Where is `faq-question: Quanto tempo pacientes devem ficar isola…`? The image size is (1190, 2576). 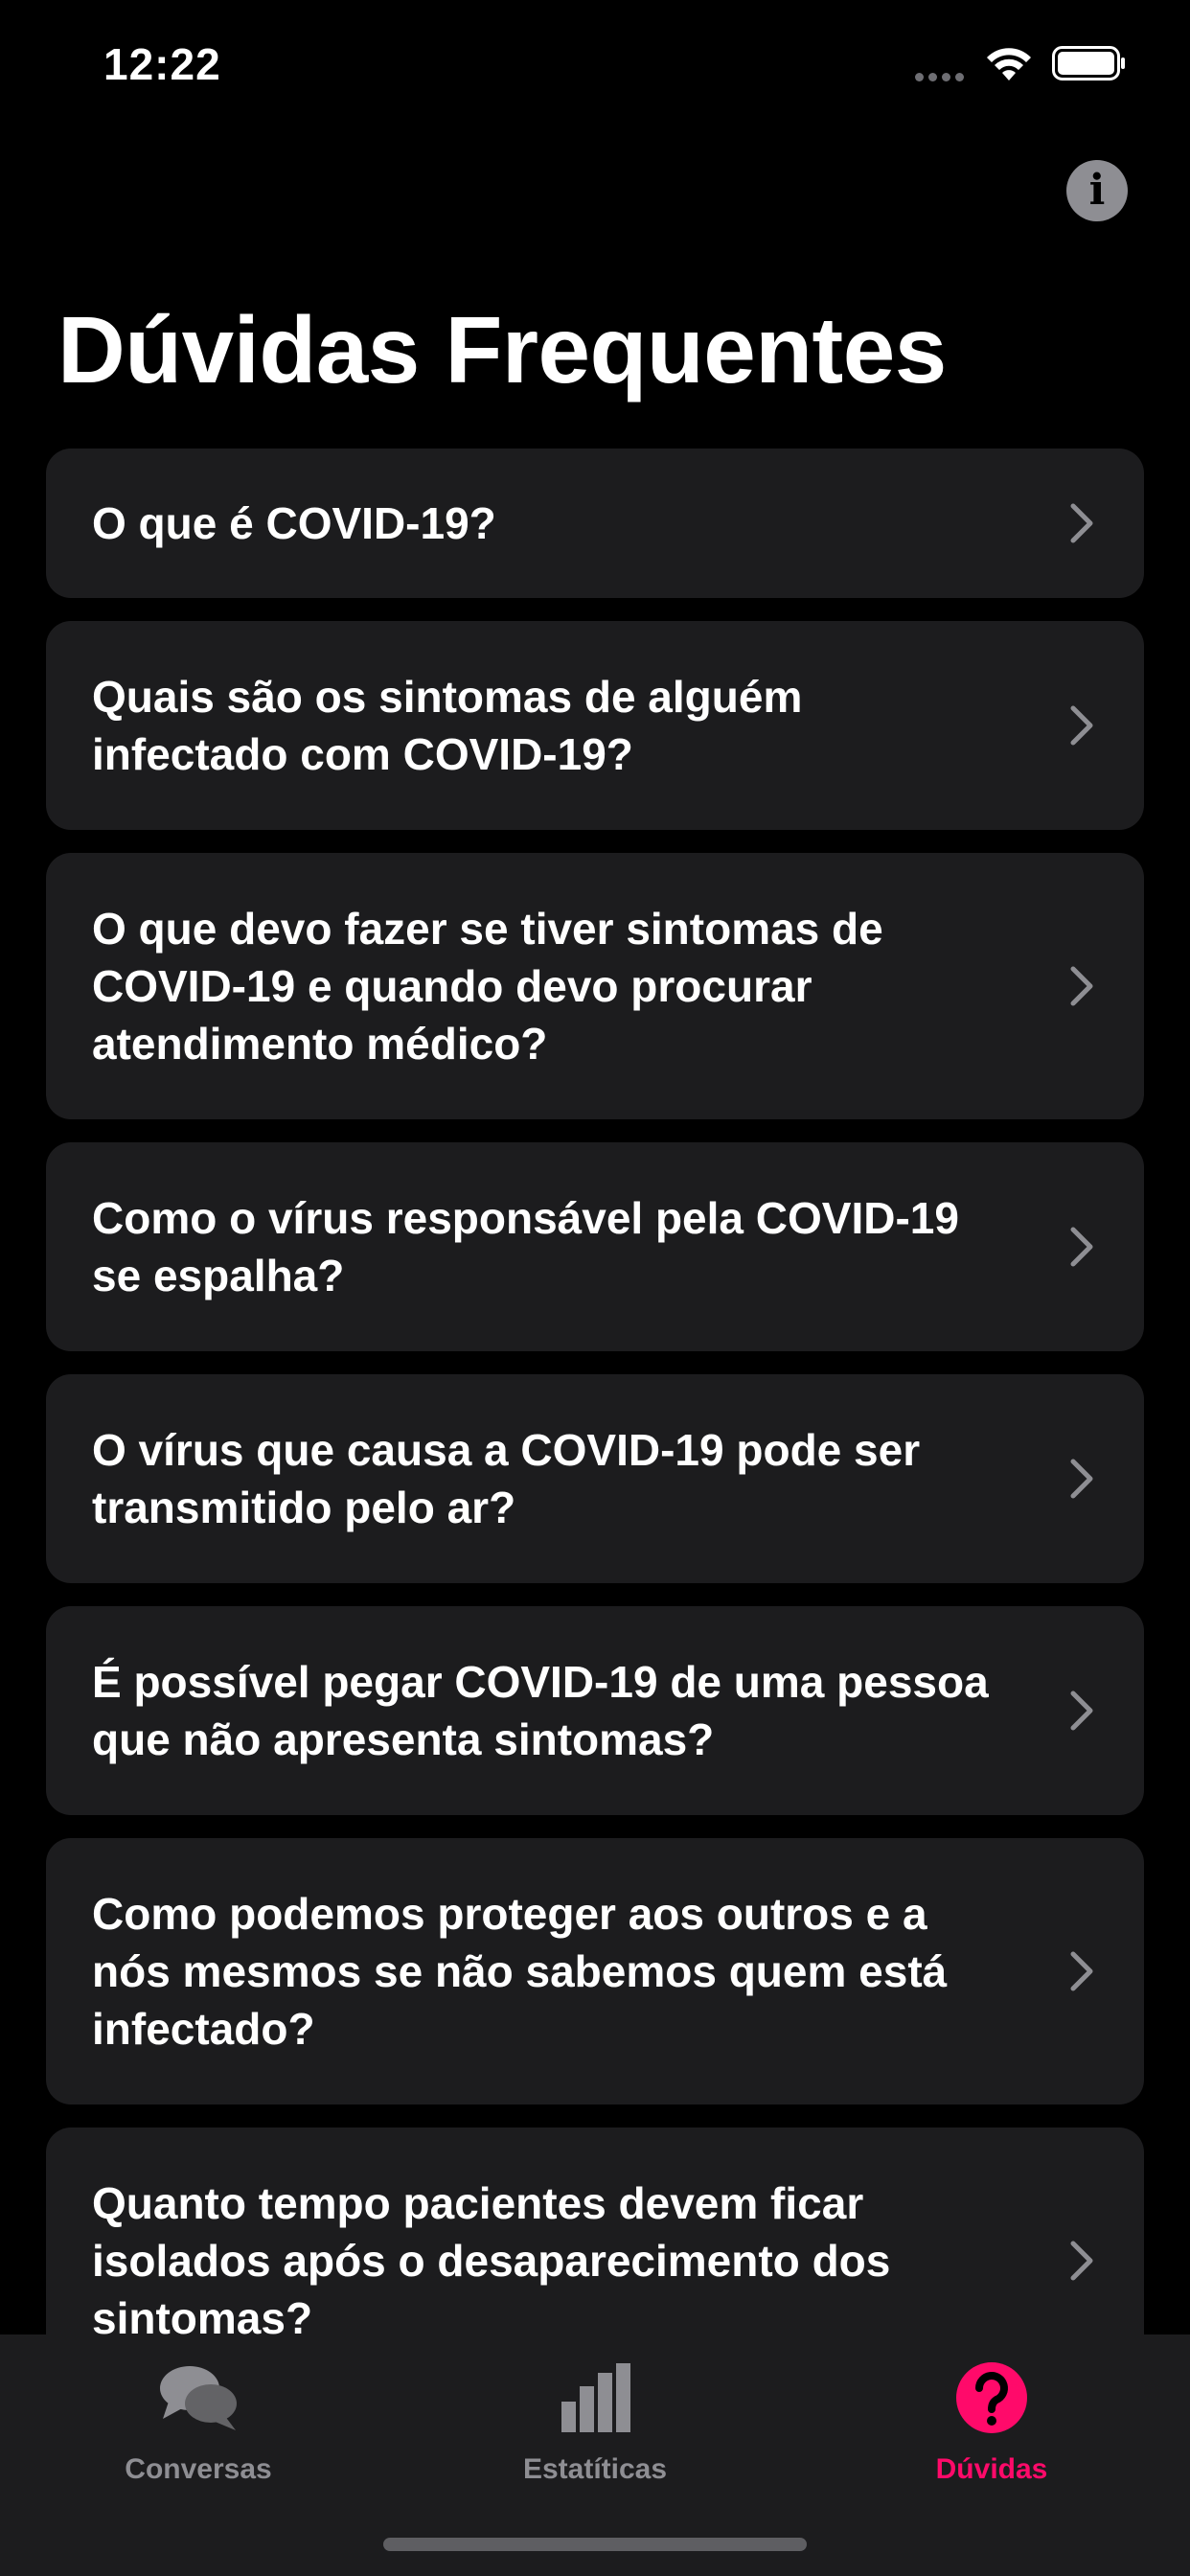 faq-question: Quanto tempo pacientes devem ficar isola… is located at coordinates (492, 2256).